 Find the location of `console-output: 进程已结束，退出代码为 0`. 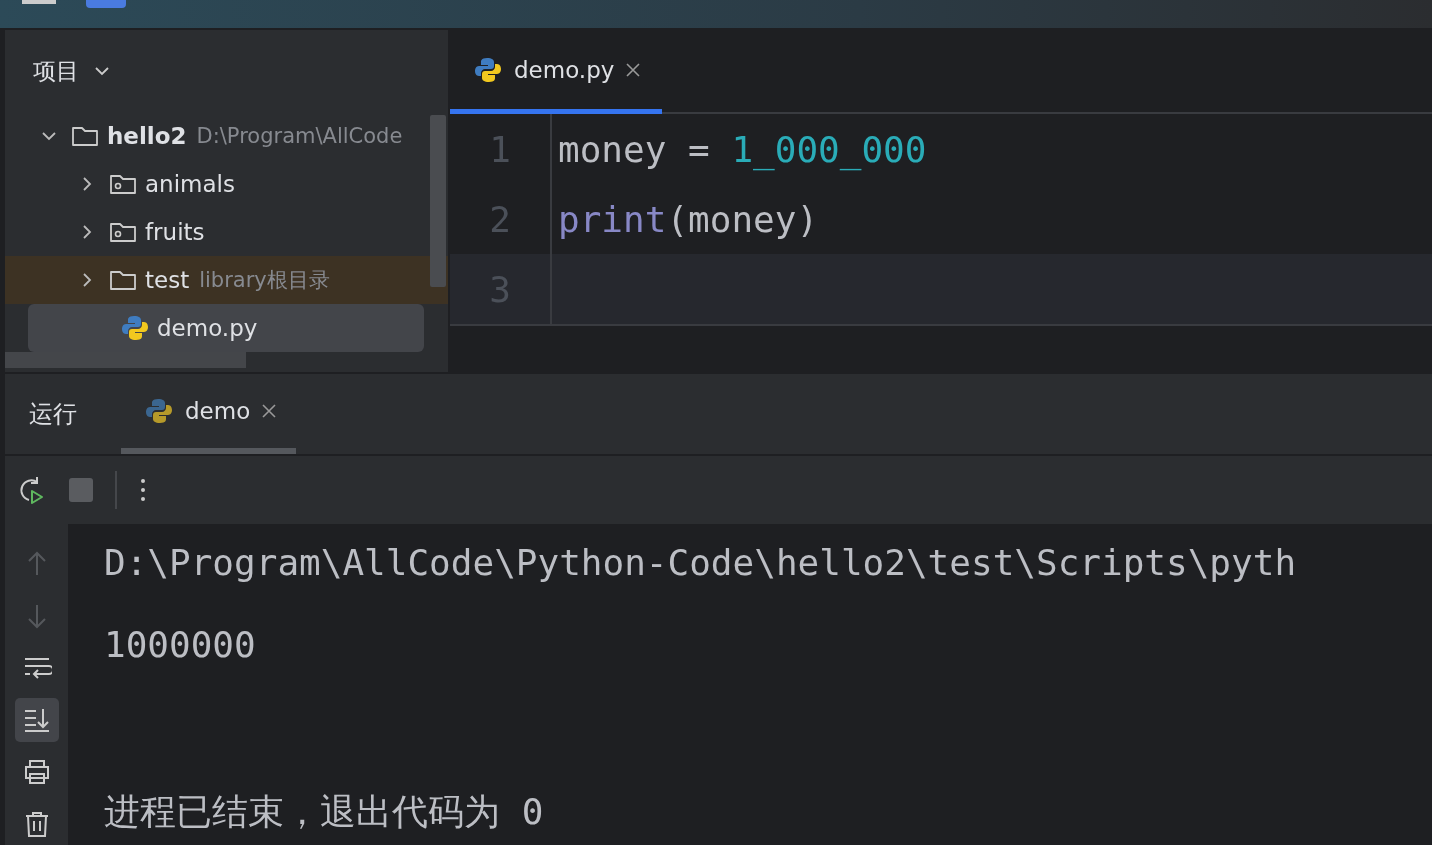

console-output: 进程已结束，退出代码为 0 is located at coordinates (324, 812).